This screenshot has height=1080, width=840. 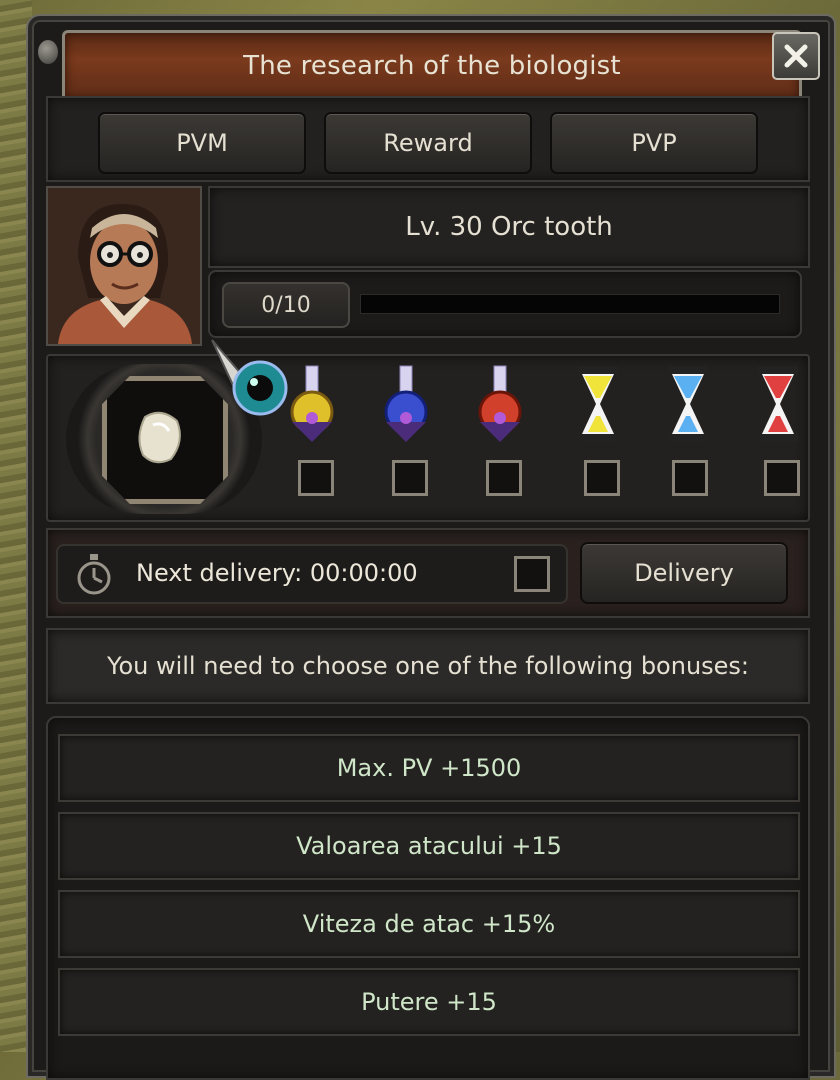 What do you see at coordinates (570, 304) in the screenshot?
I see `progress-bar` at bounding box center [570, 304].